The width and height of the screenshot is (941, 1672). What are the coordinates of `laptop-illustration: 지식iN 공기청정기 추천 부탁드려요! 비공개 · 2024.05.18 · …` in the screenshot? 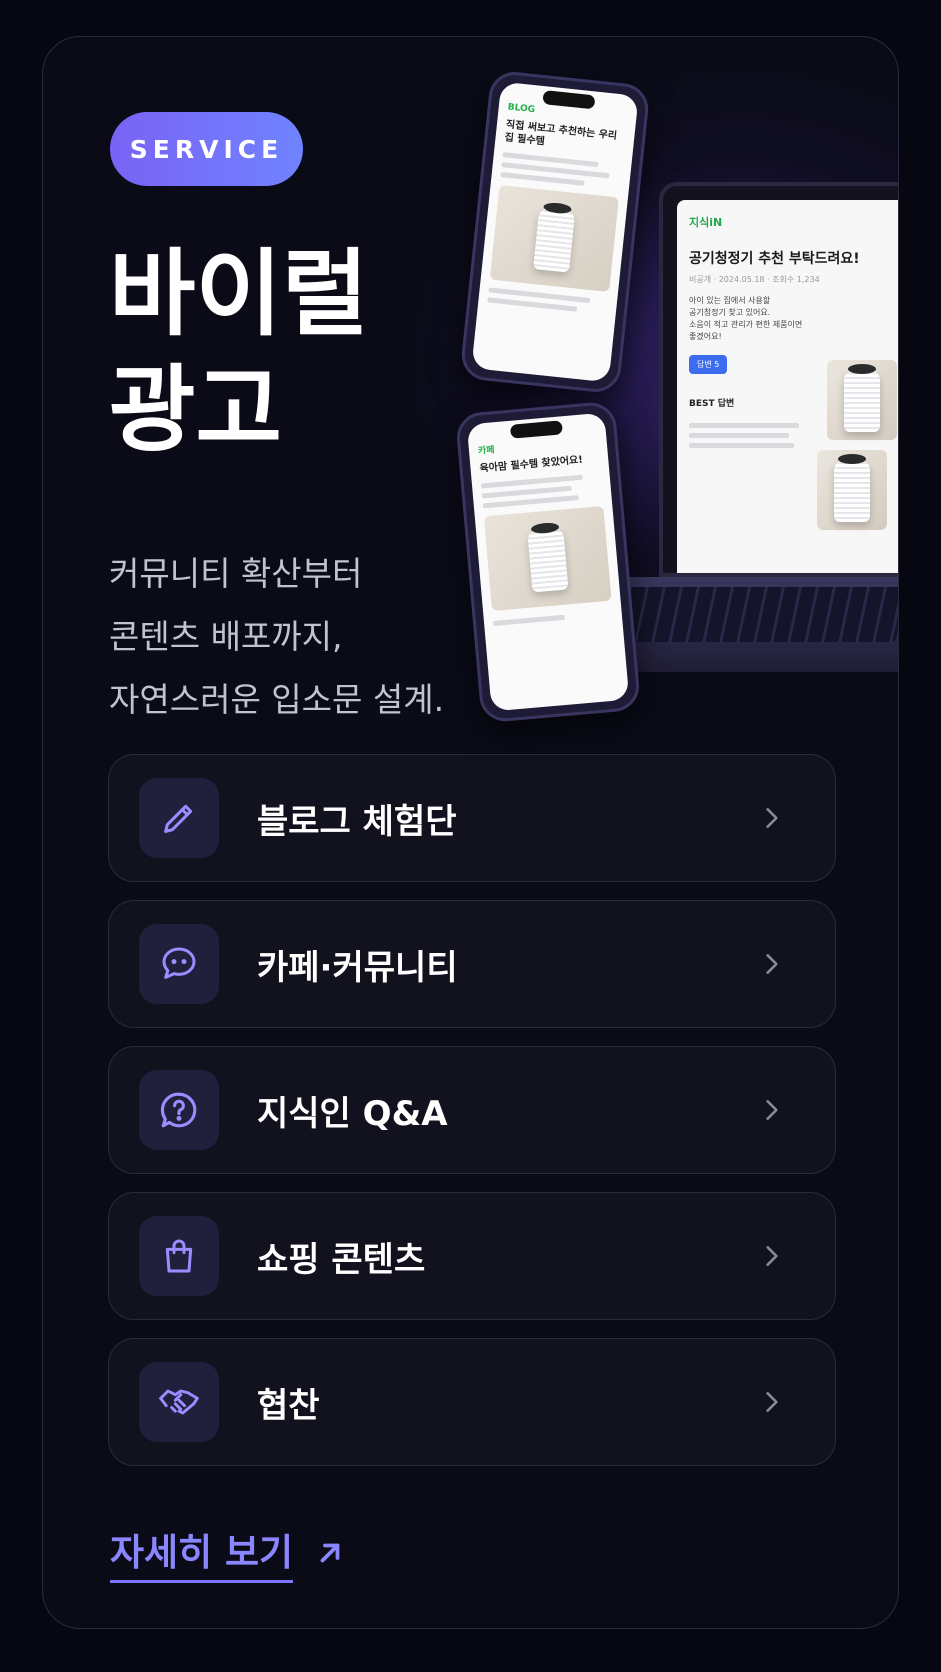 It's located at (698, 427).